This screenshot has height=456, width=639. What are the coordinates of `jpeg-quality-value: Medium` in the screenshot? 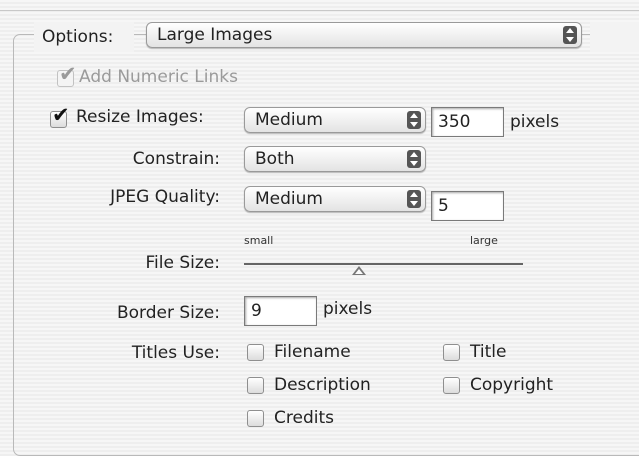 It's located at (289, 199).